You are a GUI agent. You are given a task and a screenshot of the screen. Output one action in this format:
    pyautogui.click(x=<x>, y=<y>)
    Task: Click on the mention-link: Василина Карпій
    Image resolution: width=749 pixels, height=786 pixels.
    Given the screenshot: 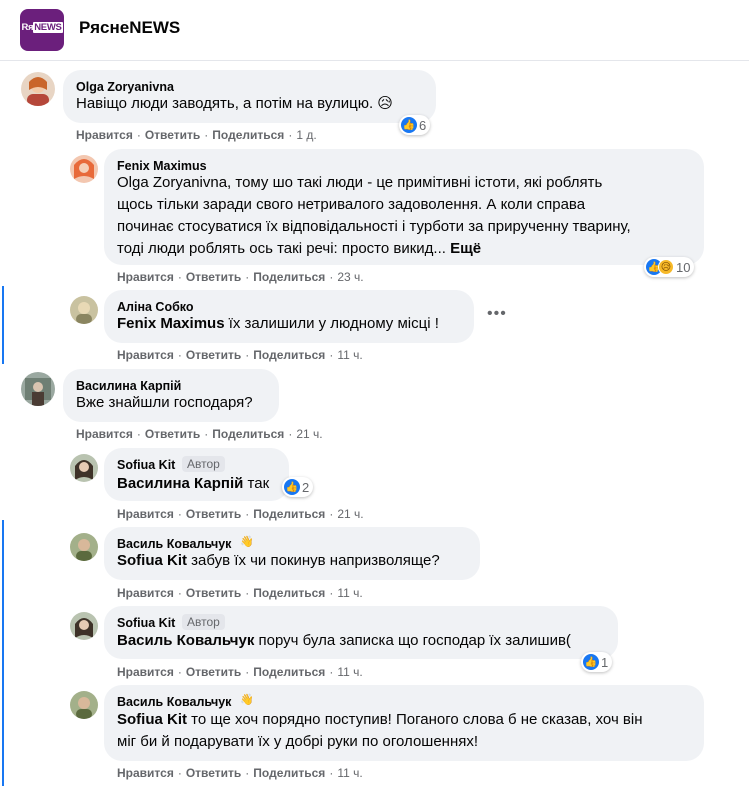 What is the action you would take?
    pyautogui.click(x=180, y=483)
    